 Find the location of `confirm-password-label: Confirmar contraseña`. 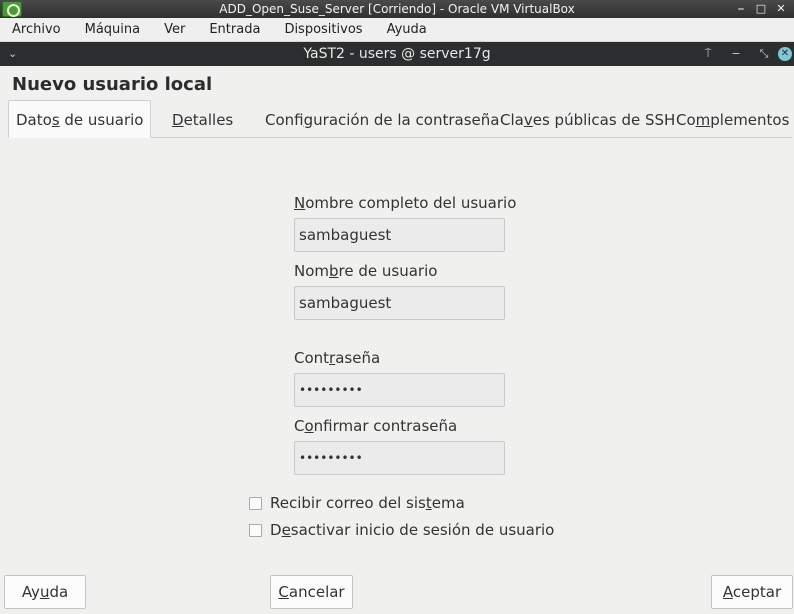

confirm-password-label: Confirmar contraseña is located at coordinates (376, 426).